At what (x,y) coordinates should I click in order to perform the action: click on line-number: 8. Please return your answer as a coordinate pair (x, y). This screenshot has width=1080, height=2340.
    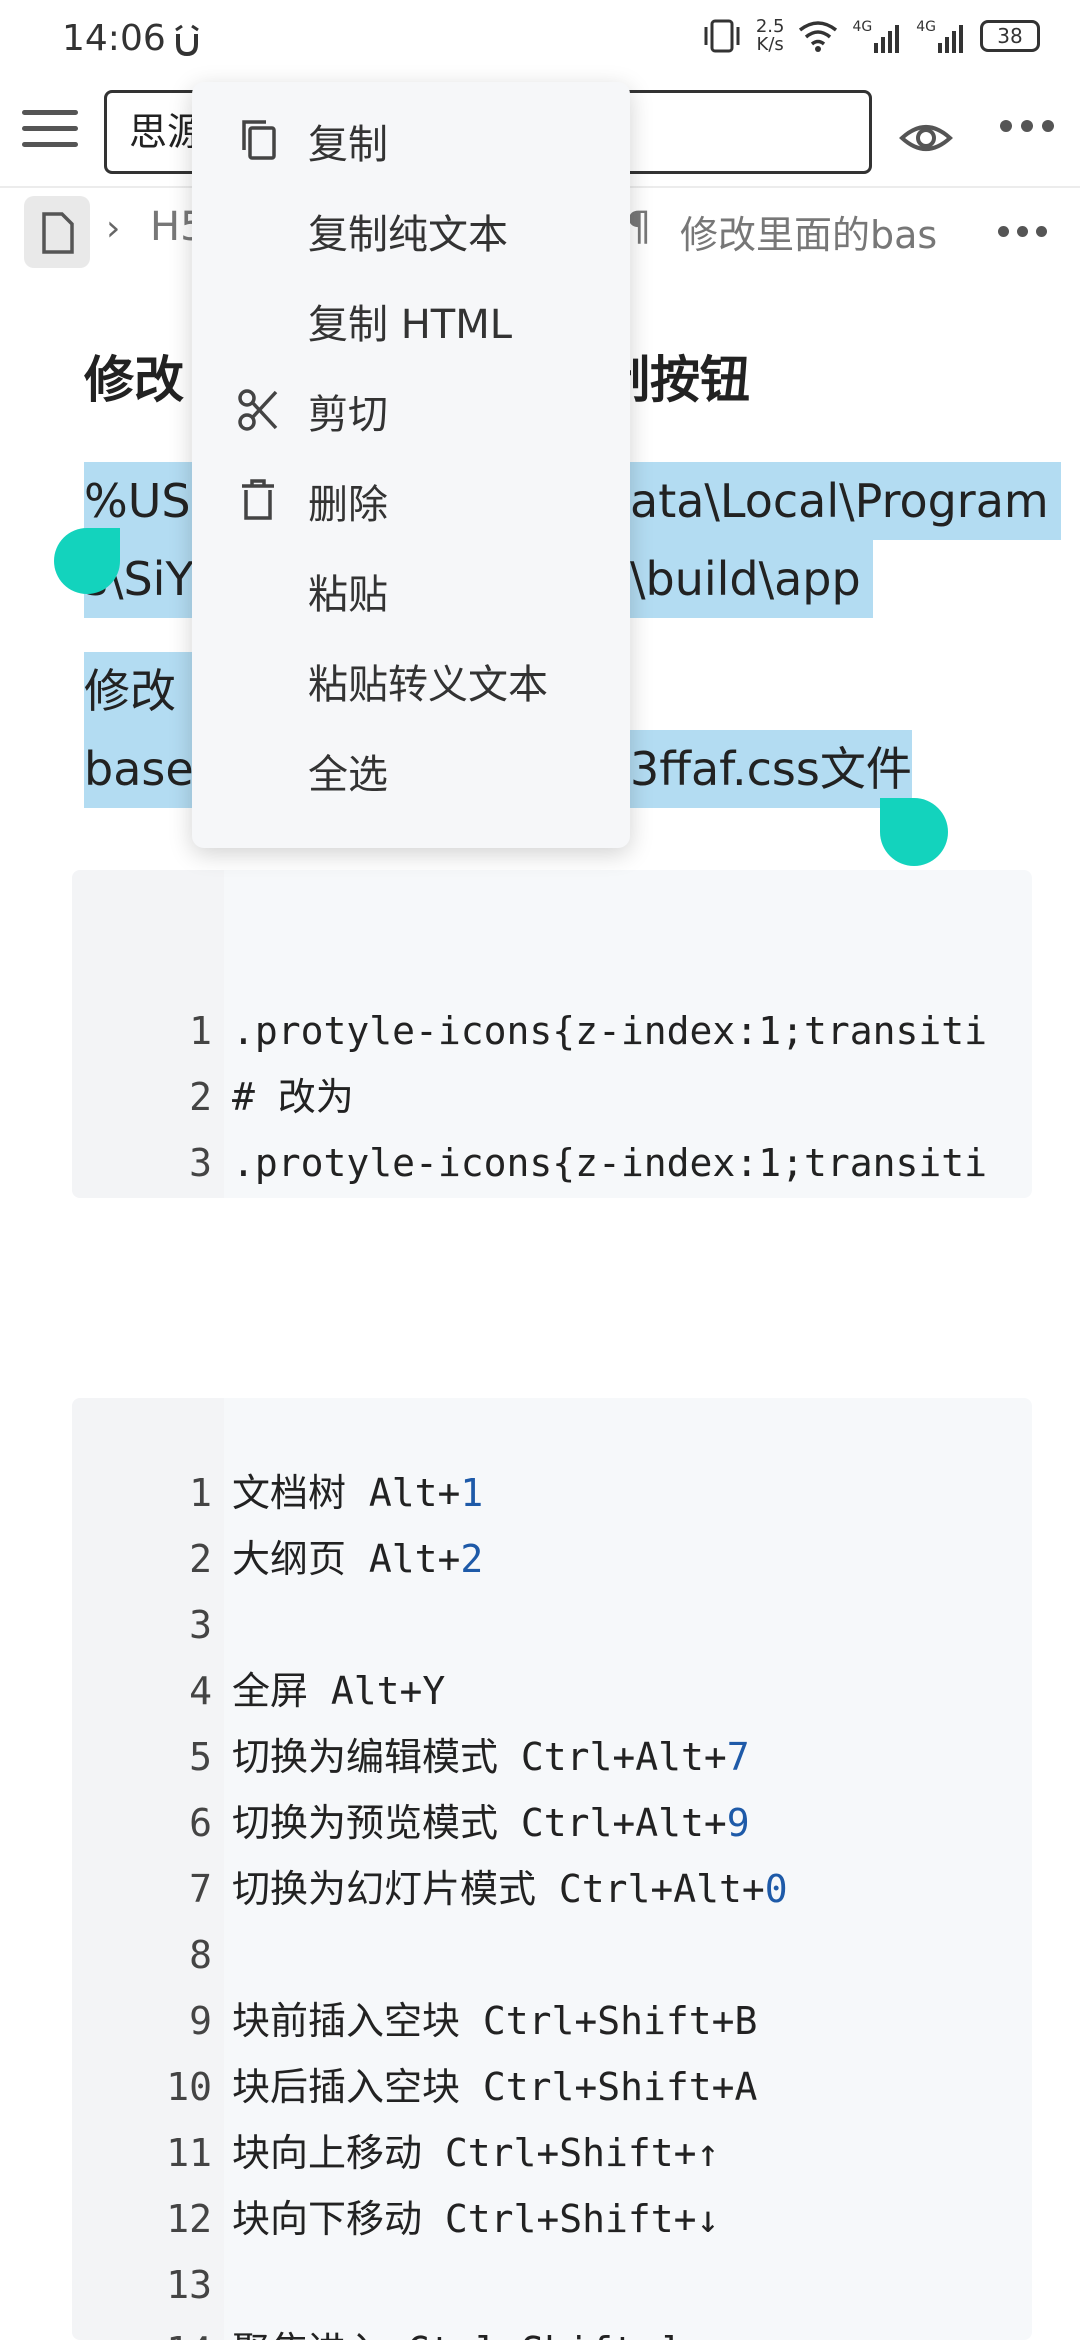
    Looking at the image, I should click on (200, 1955).